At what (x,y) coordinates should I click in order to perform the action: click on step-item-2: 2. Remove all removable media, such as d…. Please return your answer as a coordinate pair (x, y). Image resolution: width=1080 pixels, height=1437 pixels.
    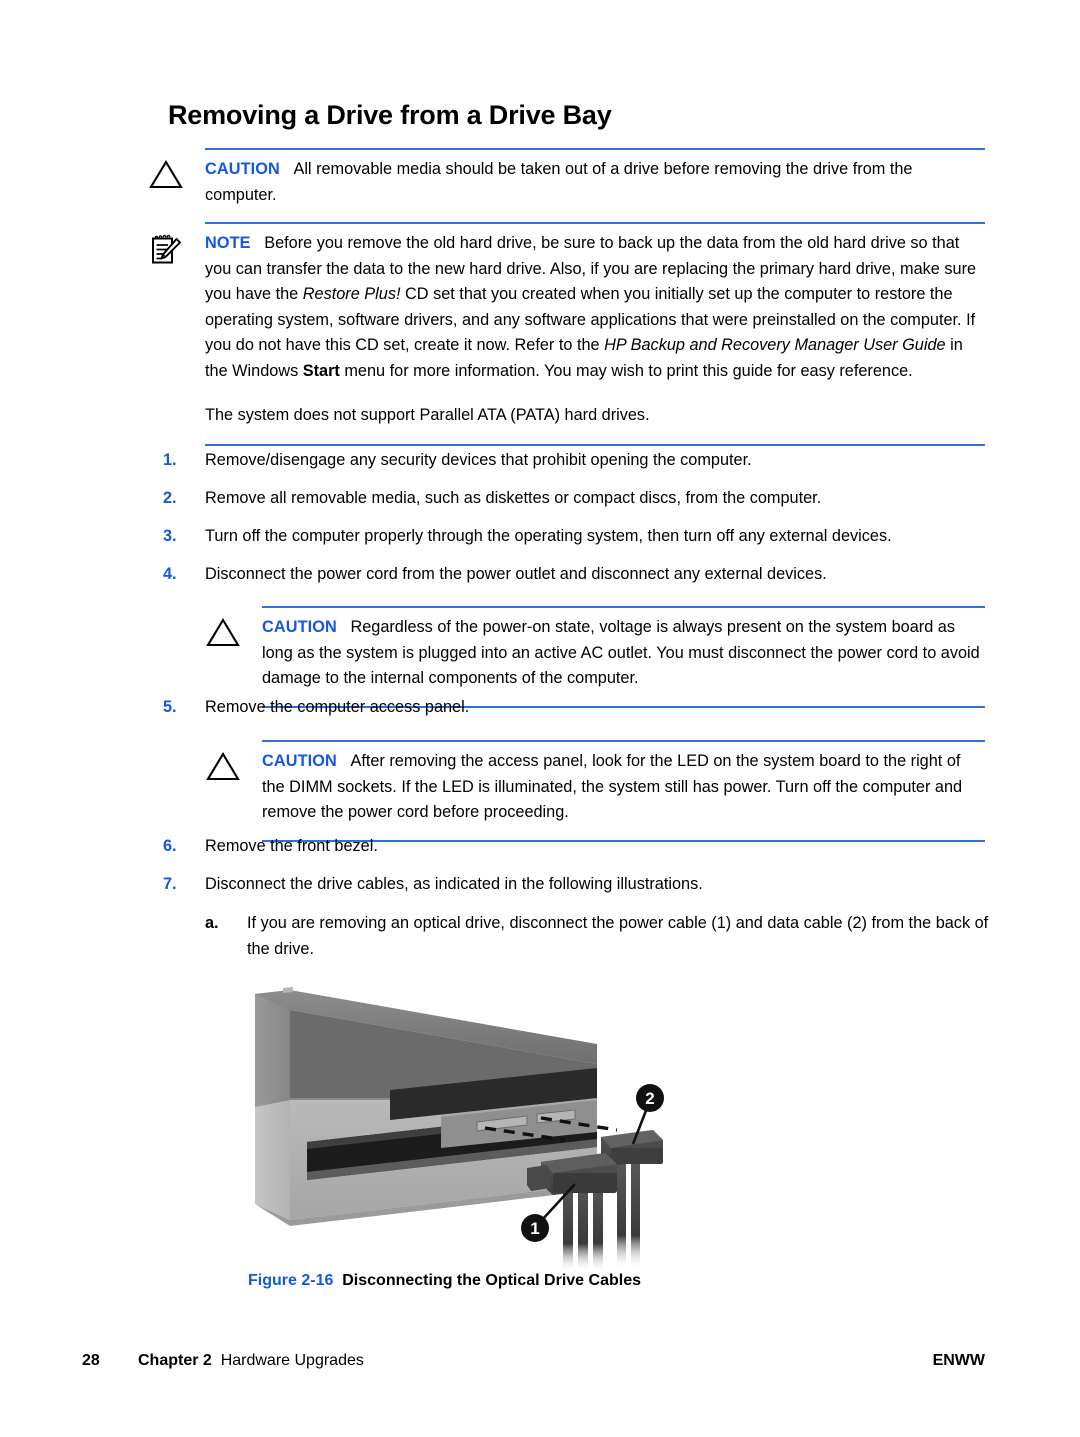
    Looking at the image, I should click on (578, 499).